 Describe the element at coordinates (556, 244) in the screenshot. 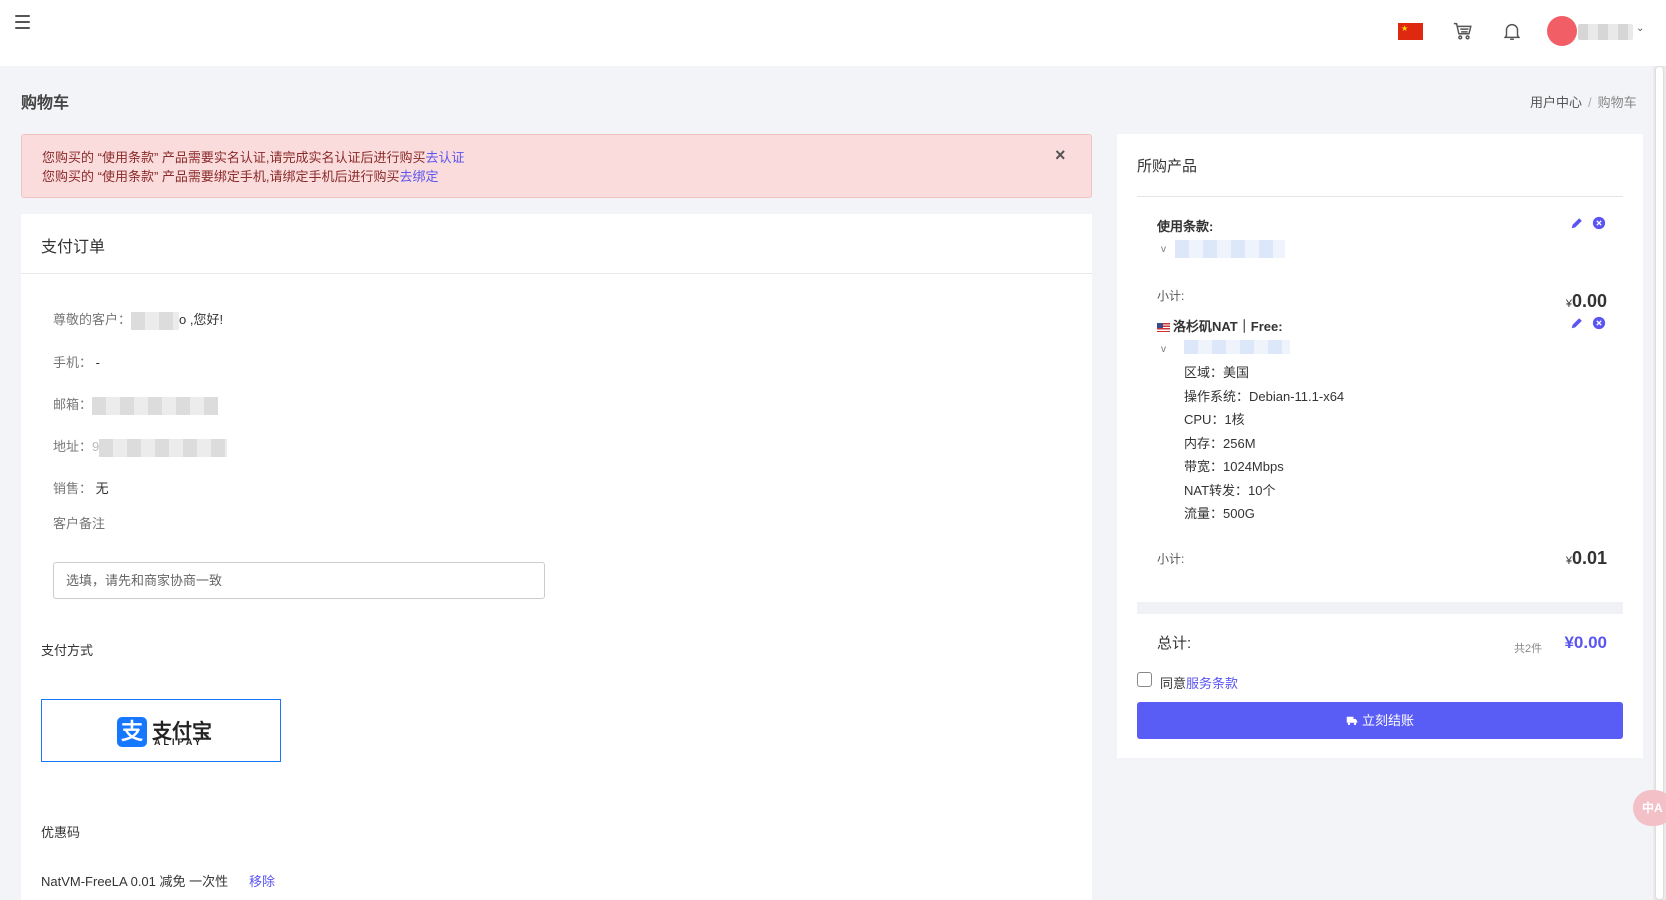

I see `card-header: 支付订单` at that location.